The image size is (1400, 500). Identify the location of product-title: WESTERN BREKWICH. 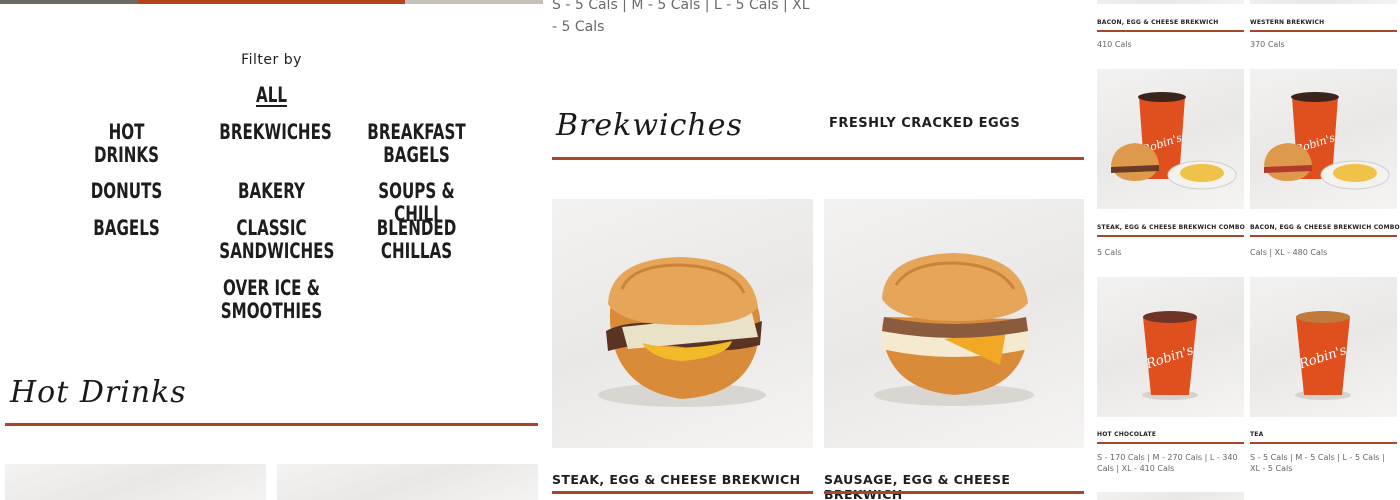
(1287, 22).